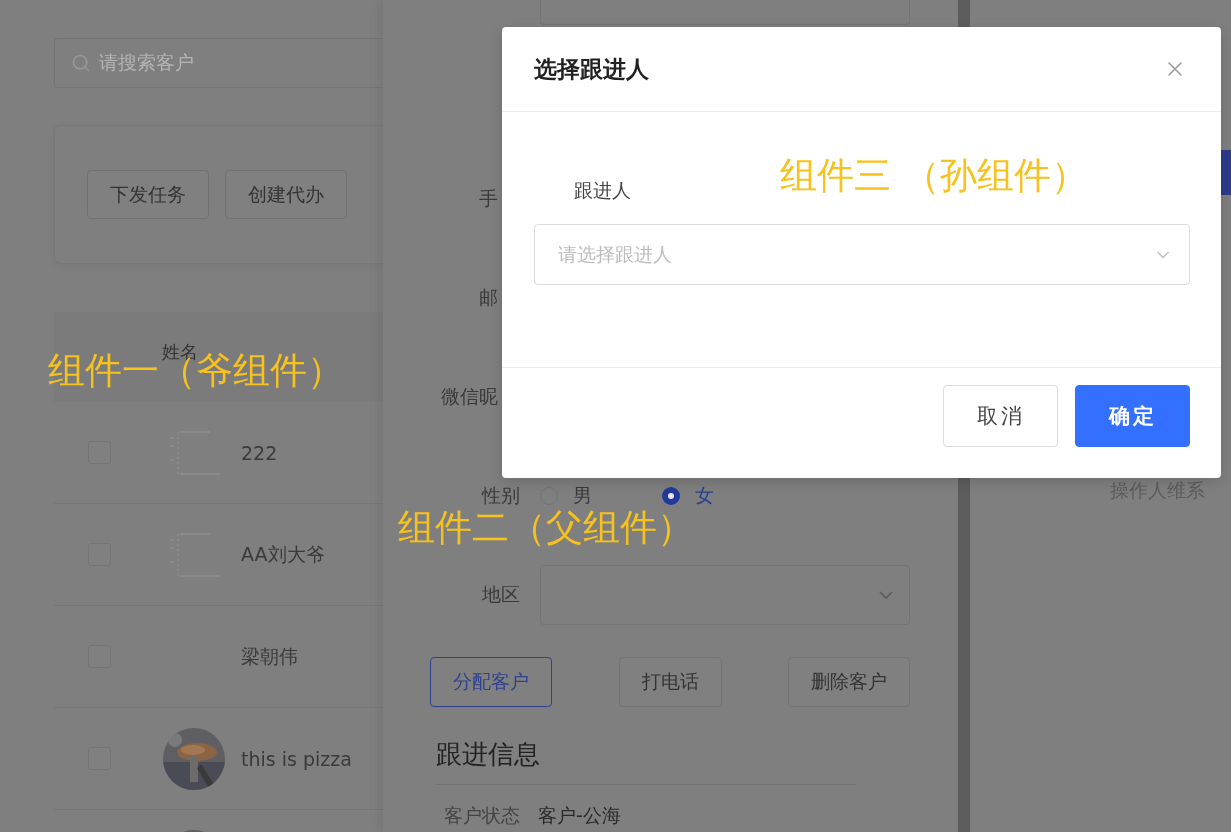  Describe the element at coordinates (670, 682) in the screenshot. I see `action-button: 打电话` at that location.